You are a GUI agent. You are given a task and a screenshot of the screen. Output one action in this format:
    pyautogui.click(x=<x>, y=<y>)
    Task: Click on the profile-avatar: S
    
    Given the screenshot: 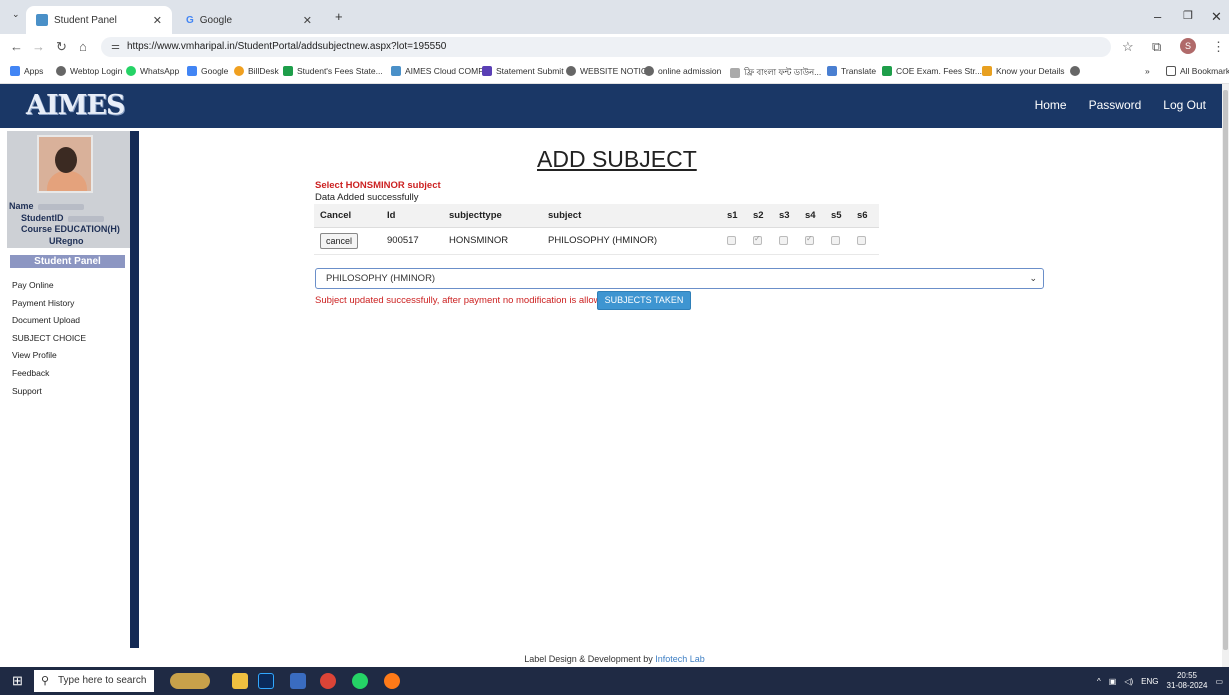 What is the action you would take?
    pyautogui.click(x=1188, y=46)
    